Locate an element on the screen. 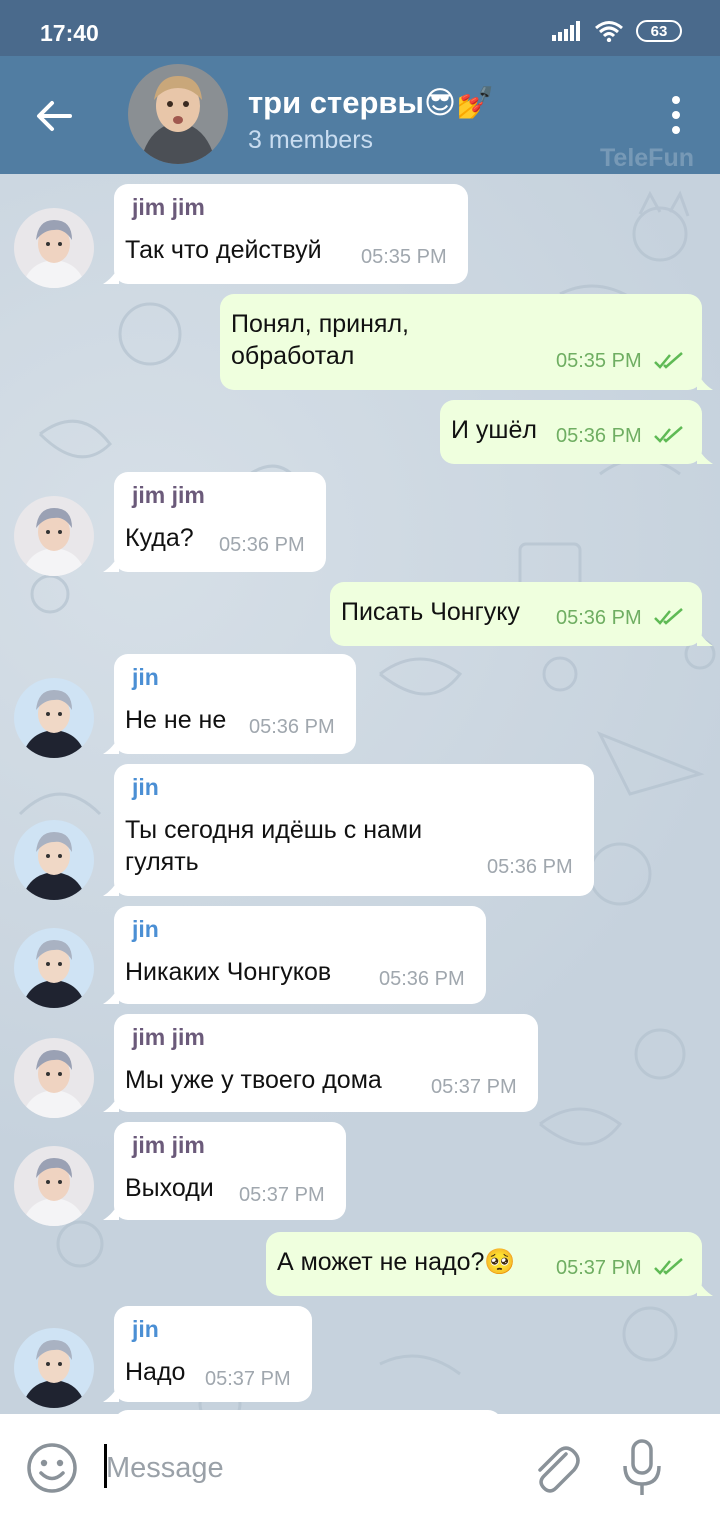 The width and height of the screenshot is (720, 1520). message-text: Мы уже у твоего дома is located at coordinates (253, 1080).